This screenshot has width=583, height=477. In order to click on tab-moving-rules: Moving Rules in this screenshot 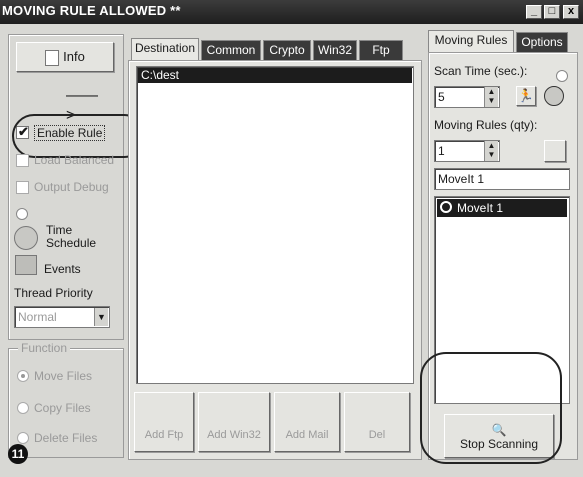, I will do `click(471, 41)`.